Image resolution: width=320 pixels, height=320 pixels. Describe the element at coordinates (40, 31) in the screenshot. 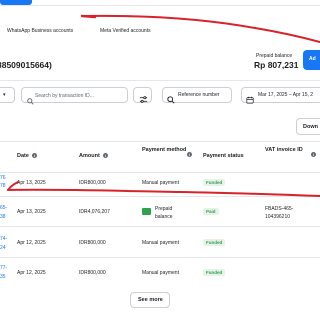

I see `tab-whatsapp-business-accounts: WhatsApp Business accounts` at that location.